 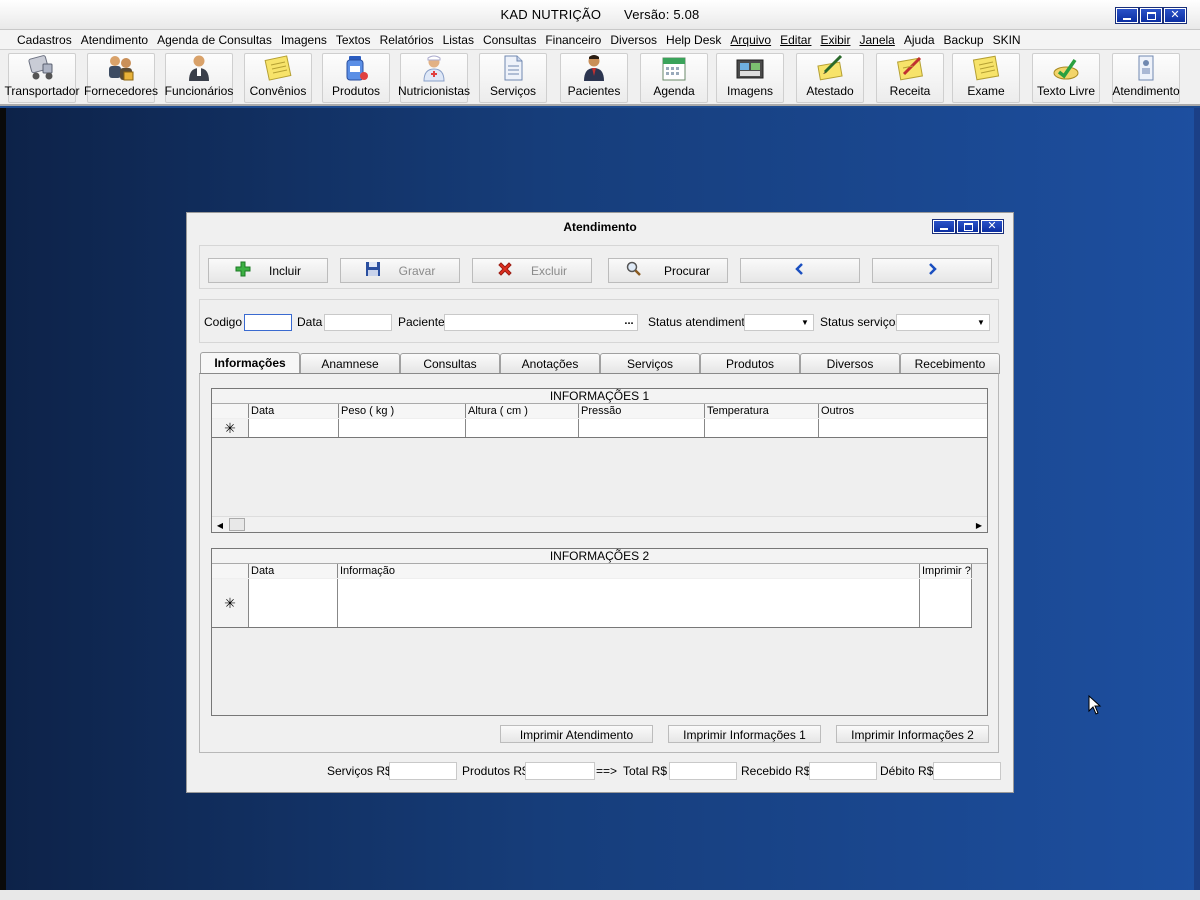 What do you see at coordinates (268, 322) in the screenshot?
I see `codigo-input` at bounding box center [268, 322].